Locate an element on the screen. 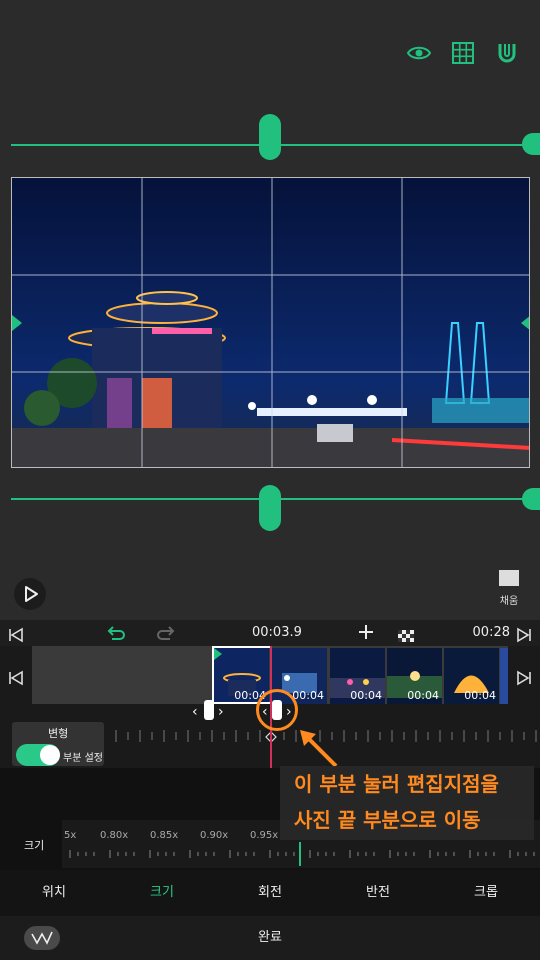  grid-icon is located at coordinates (463, 53).